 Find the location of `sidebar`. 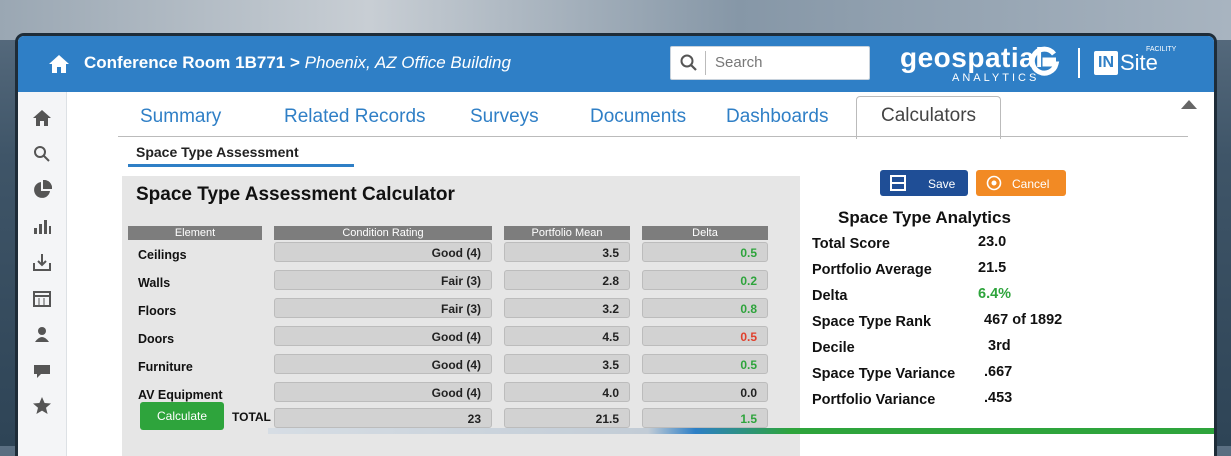

sidebar is located at coordinates (42, 274).